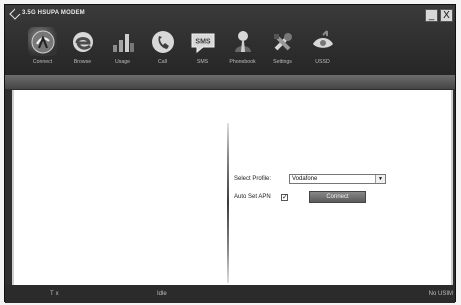  What do you see at coordinates (230, 294) in the screenshot?
I see `status-bar: T x Idle No USIM` at bounding box center [230, 294].